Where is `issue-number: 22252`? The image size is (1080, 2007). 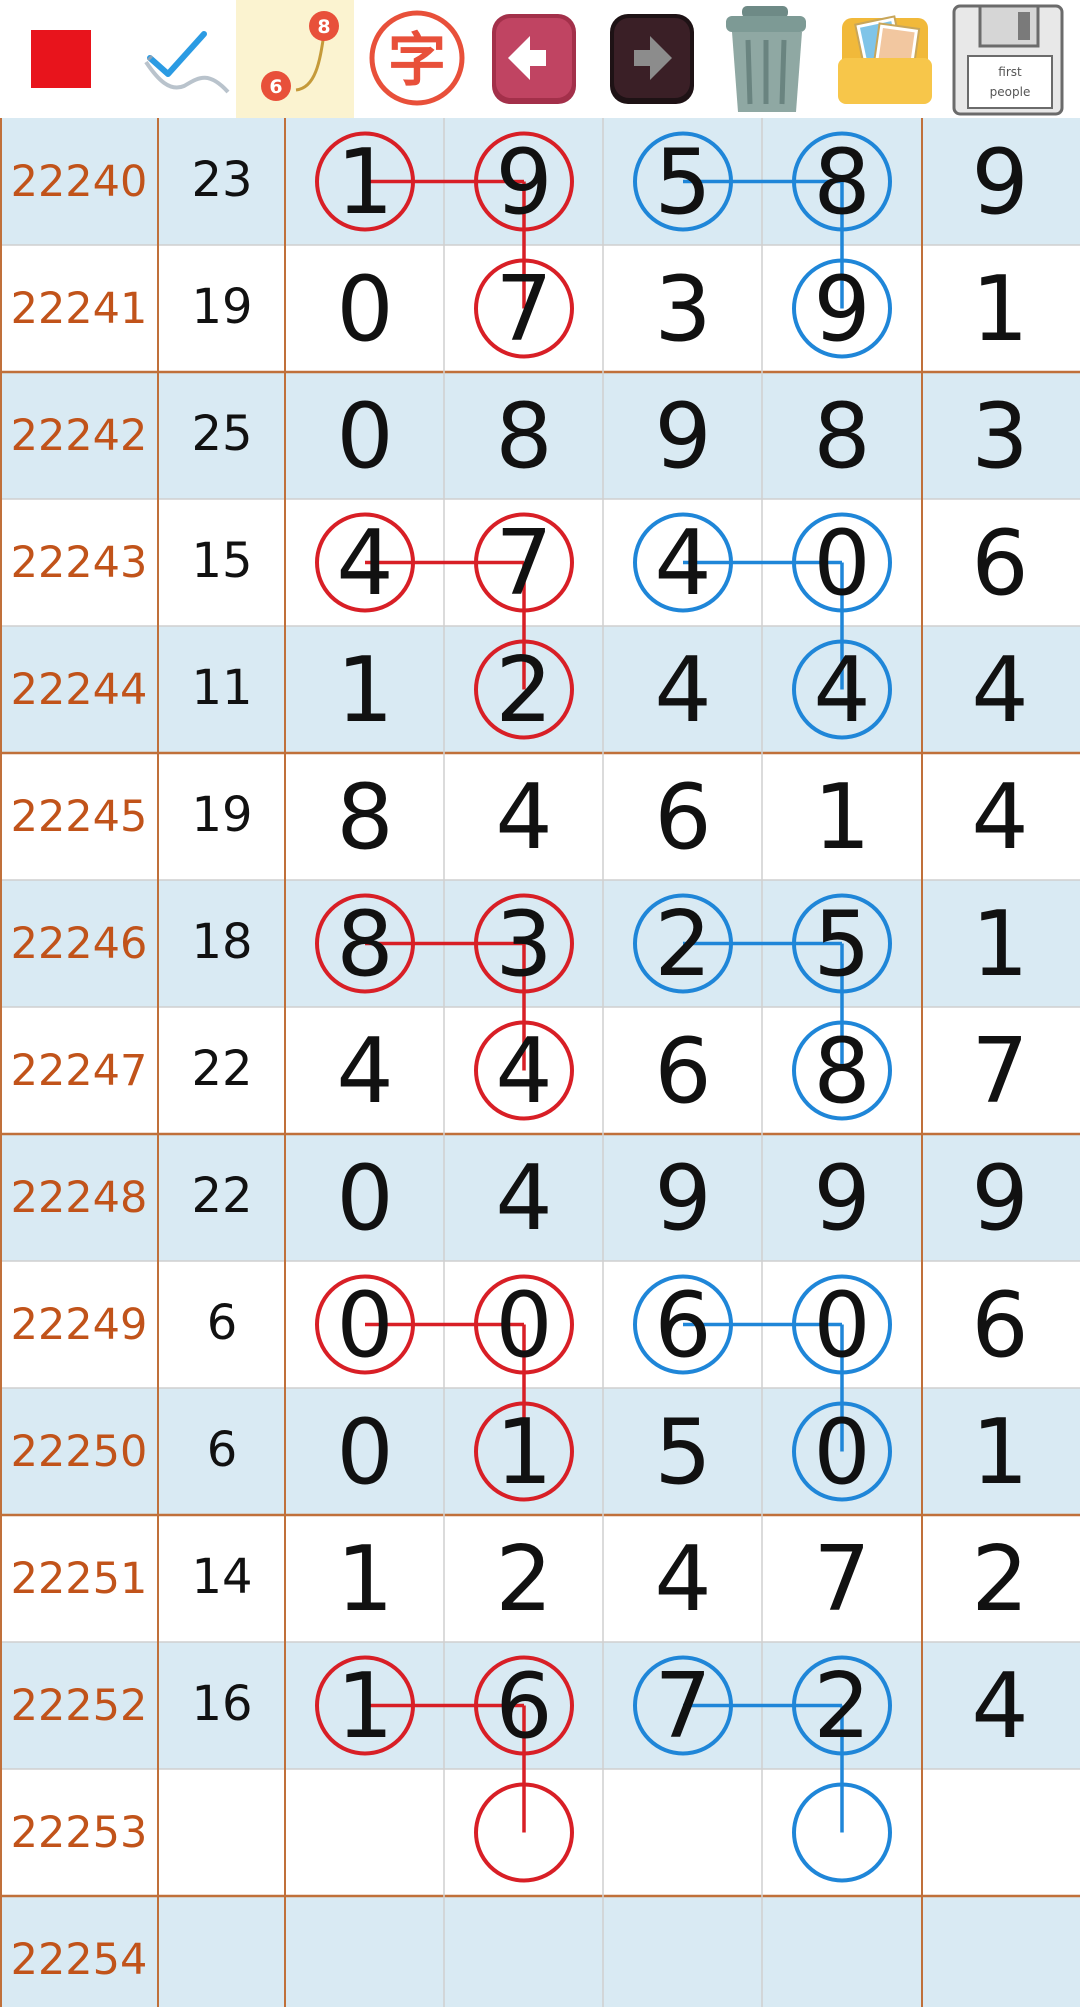 issue-number: 22252 is located at coordinates (79, 1706).